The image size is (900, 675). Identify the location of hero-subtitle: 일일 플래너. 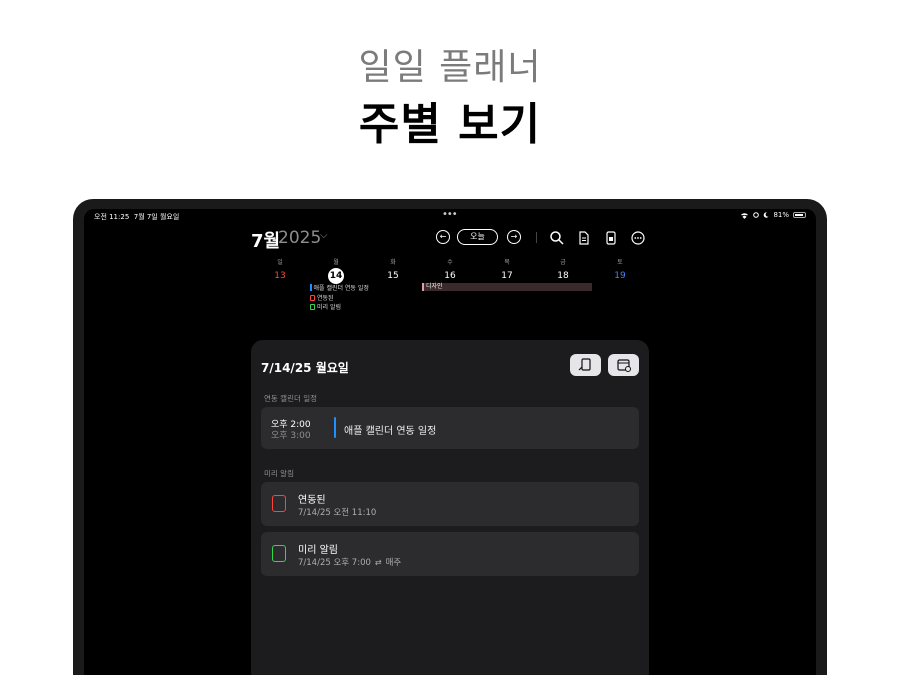
(450, 67).